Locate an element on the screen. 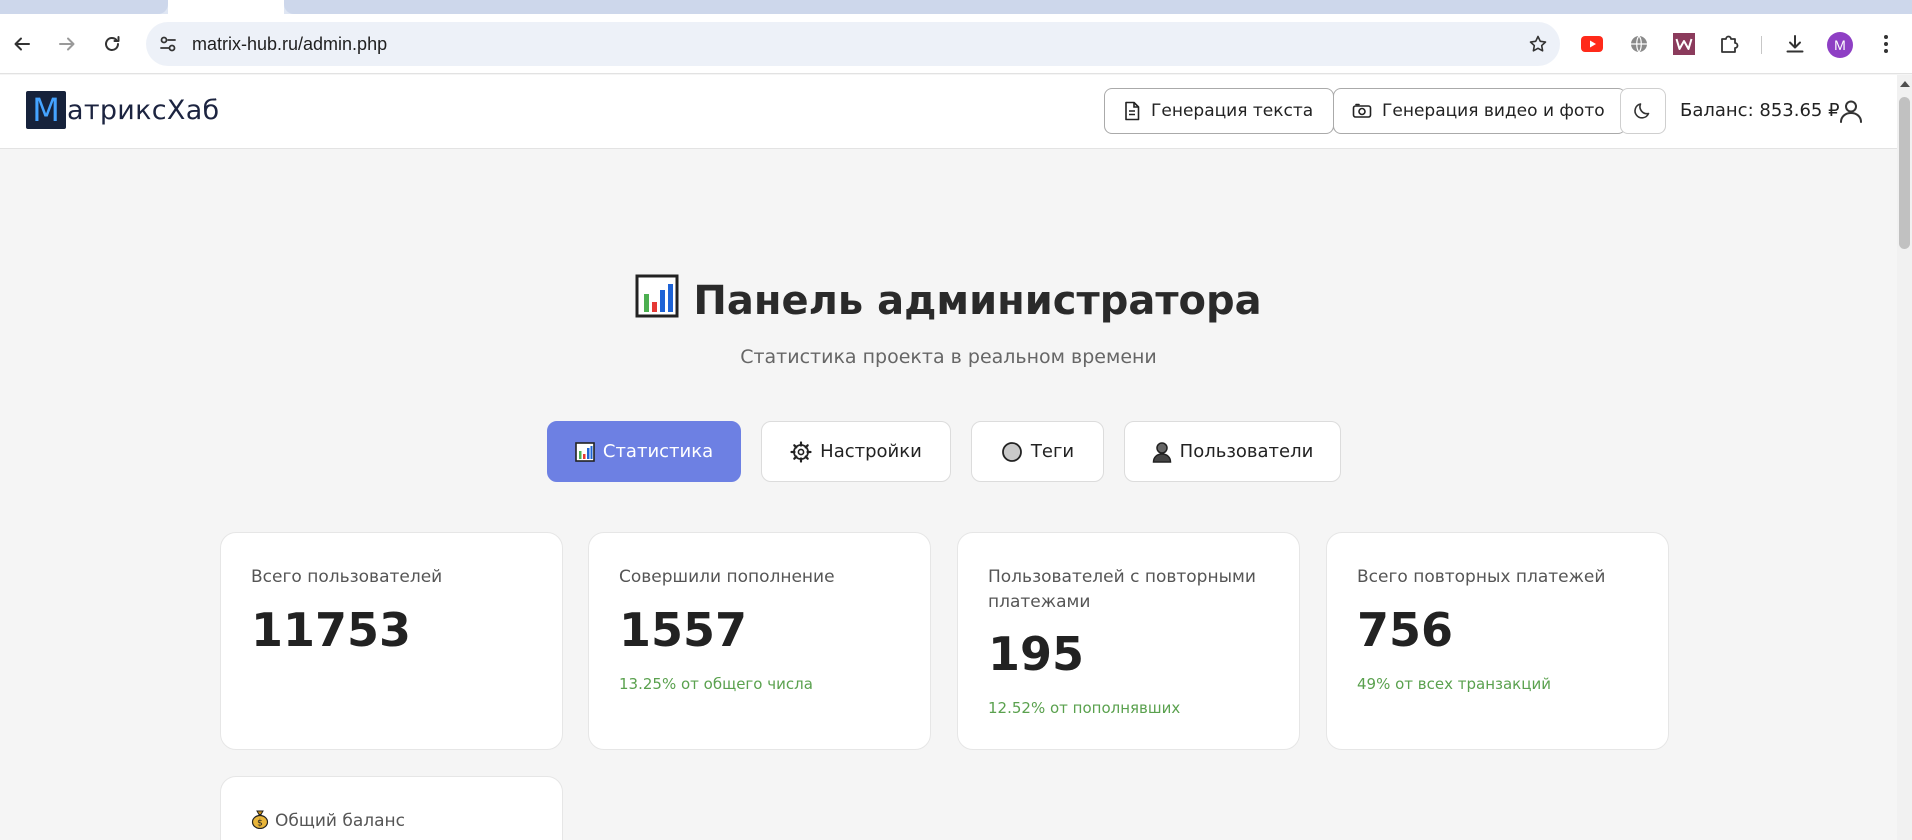  tab-settings: Настройки is located at coordinates (856, 451).